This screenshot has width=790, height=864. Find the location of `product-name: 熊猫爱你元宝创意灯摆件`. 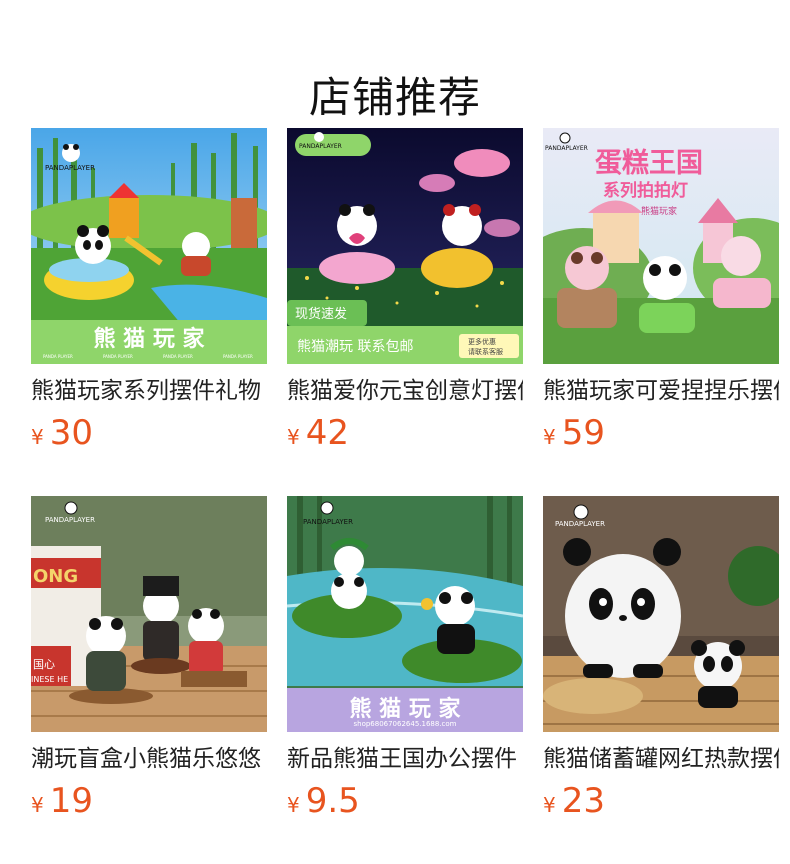

product-name: 熊猫爱你元宝创意灯摆件 is located at coordinates (405, 391).